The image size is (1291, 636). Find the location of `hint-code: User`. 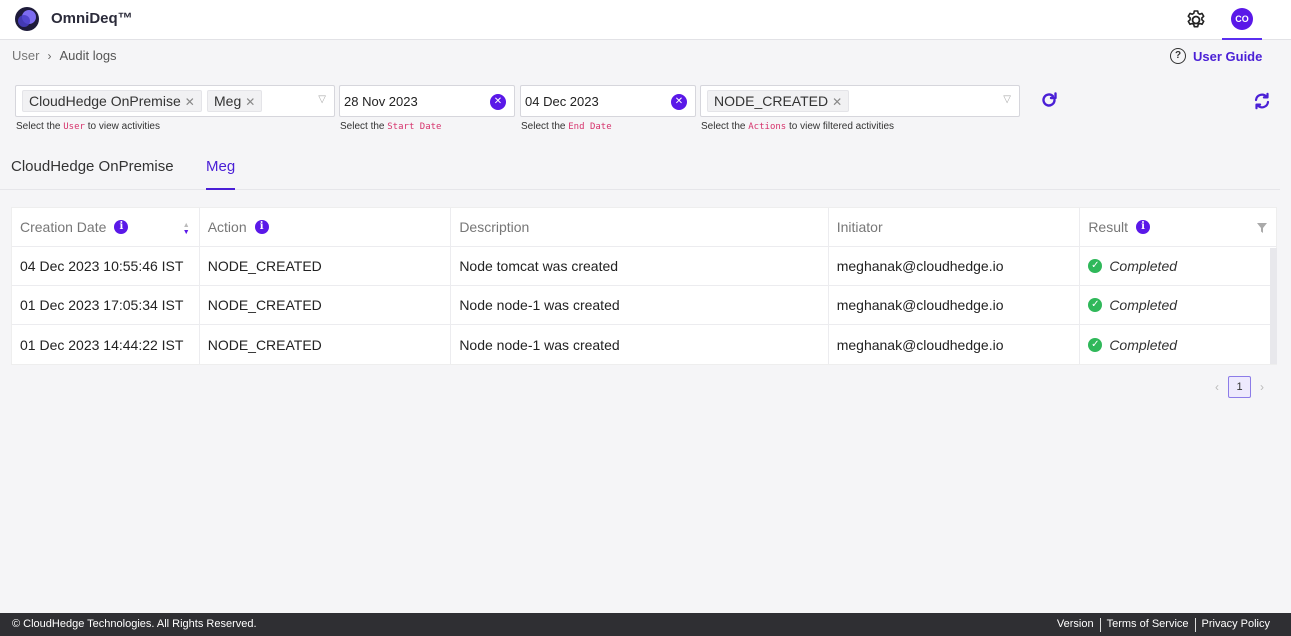

hint-code: User is located at coordinates (74, 127).